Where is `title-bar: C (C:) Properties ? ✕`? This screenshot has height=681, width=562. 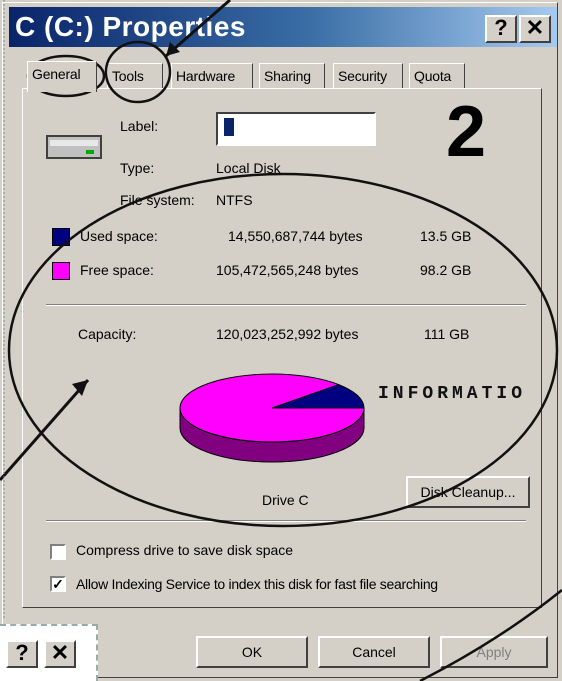
title-bar: C (C:) Properties ? ✕ is located at coordinates (283, 27).